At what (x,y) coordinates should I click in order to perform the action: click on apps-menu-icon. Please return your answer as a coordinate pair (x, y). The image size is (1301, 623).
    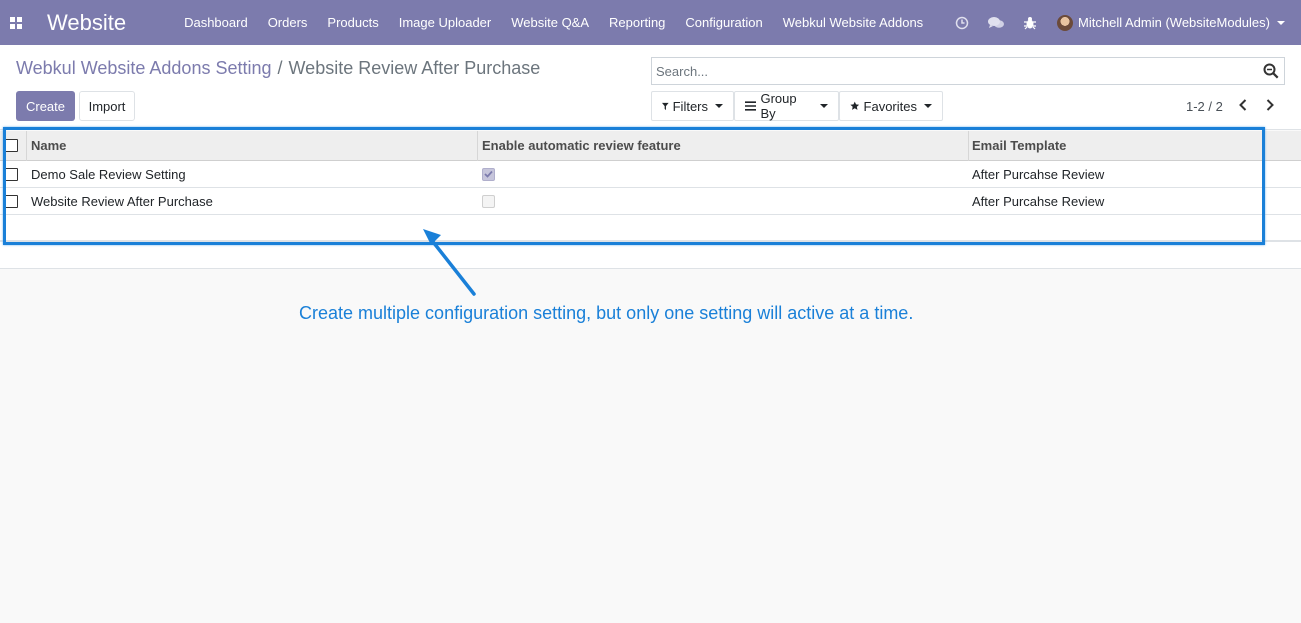
    Looking at the image, I should click on (16, 22).